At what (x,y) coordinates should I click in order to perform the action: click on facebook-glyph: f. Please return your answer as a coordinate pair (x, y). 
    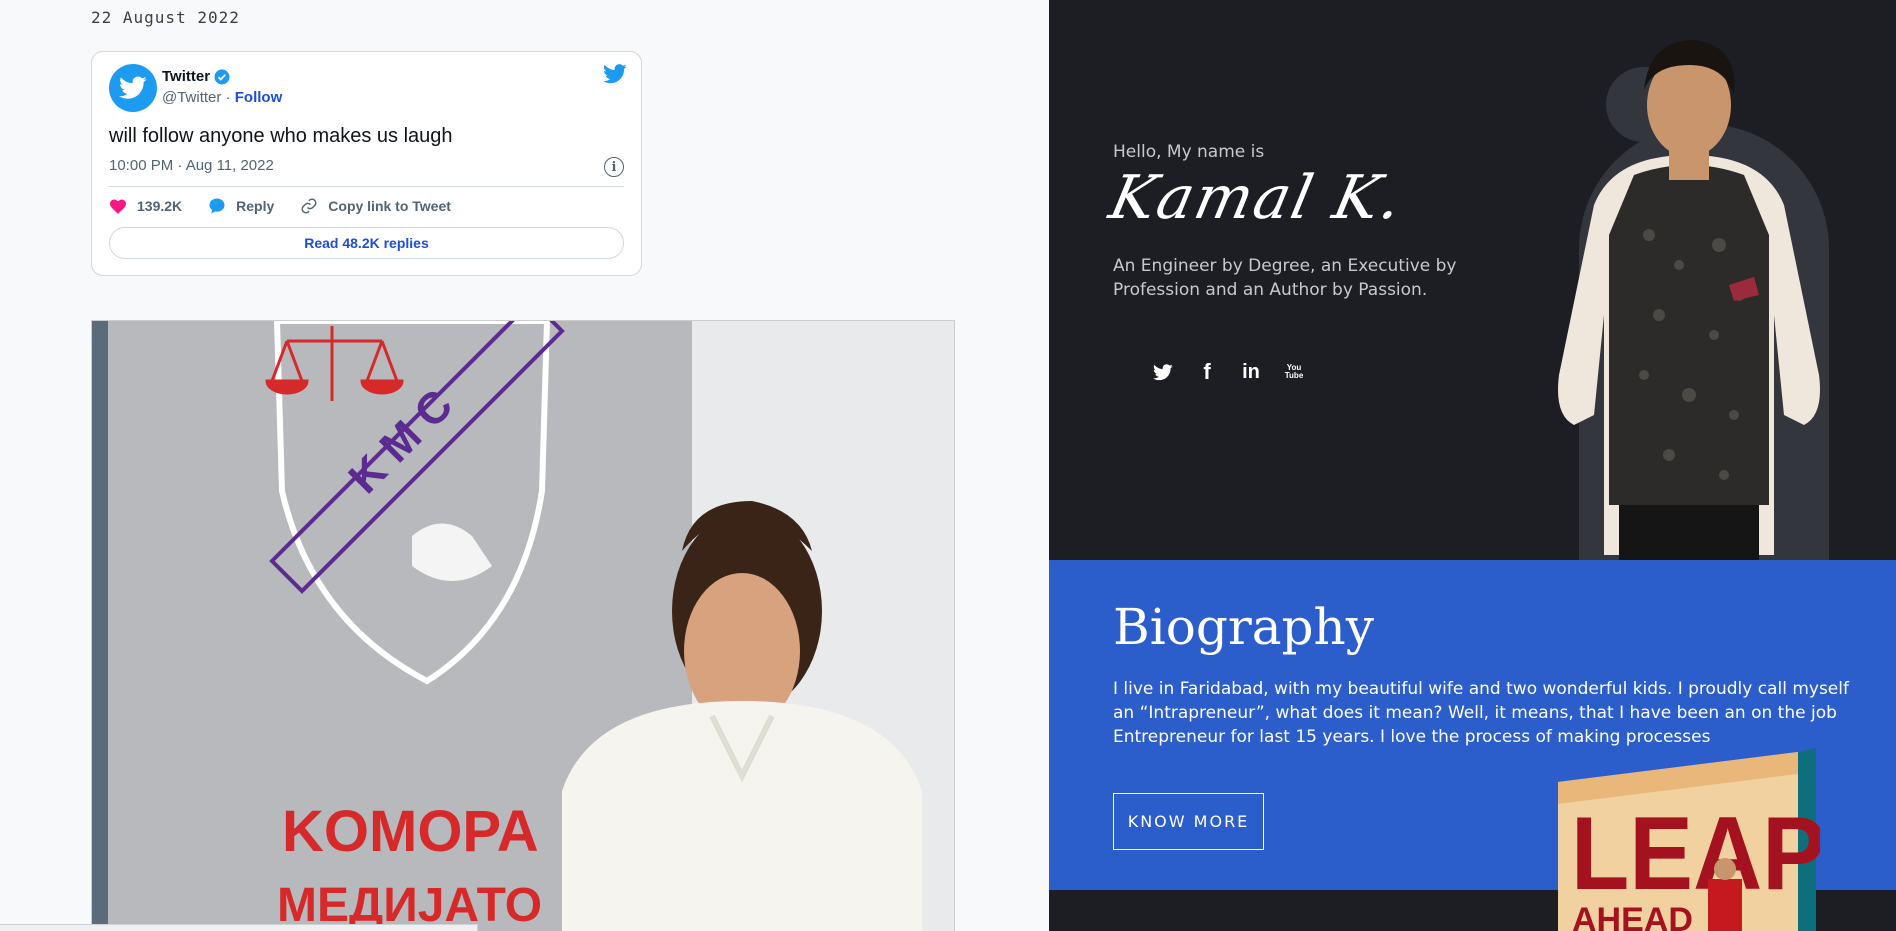
    Looking at the image, I should click on (1207, 371).